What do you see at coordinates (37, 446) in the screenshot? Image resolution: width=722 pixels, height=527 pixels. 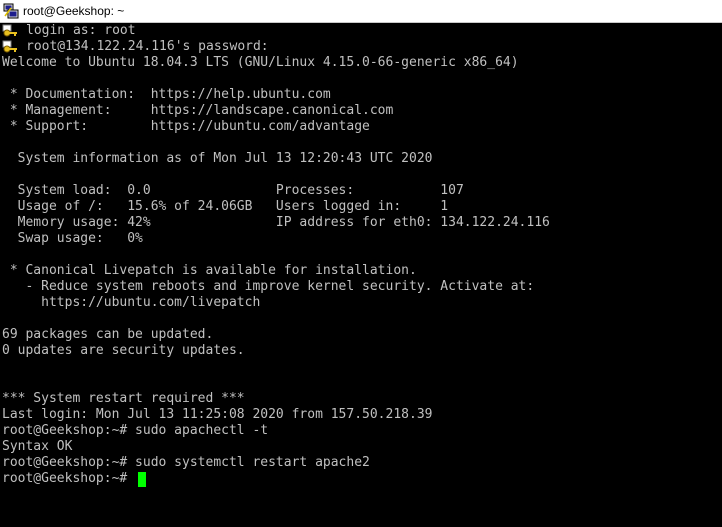 I see `terminal-line: Syntax OK` at bounding box center [37, 446].